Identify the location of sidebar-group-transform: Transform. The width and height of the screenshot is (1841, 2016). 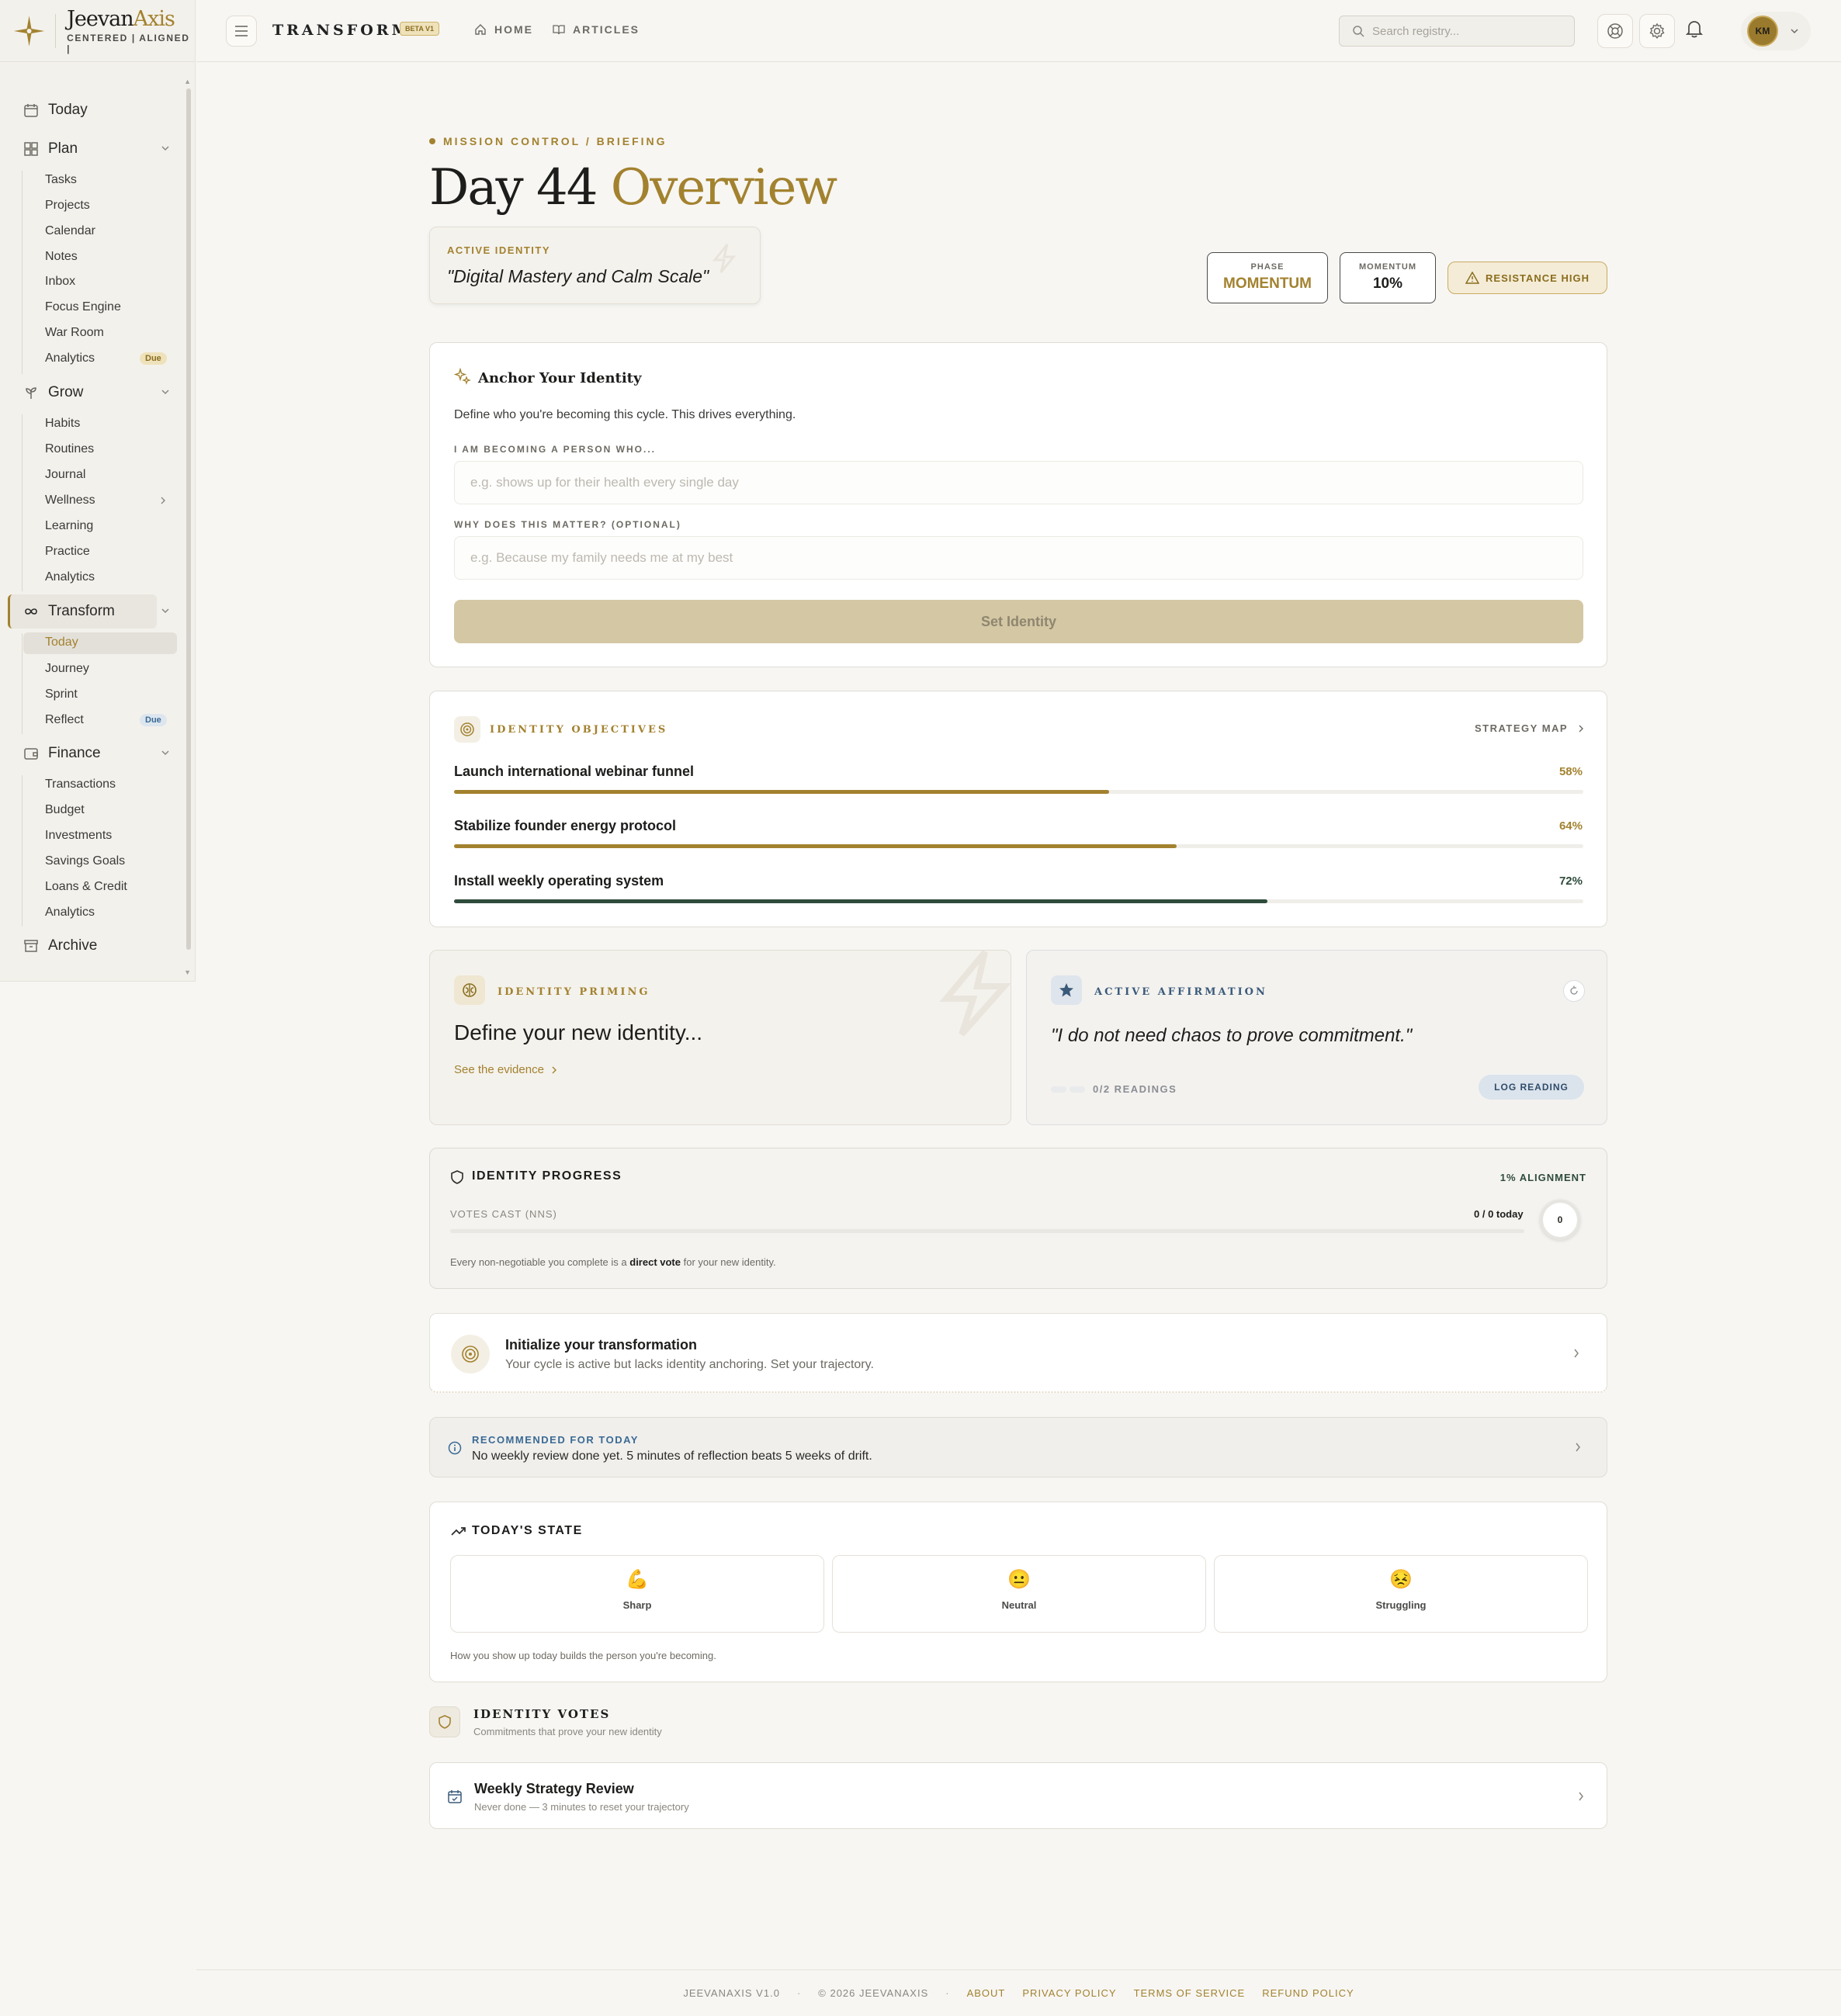
(96, 612).